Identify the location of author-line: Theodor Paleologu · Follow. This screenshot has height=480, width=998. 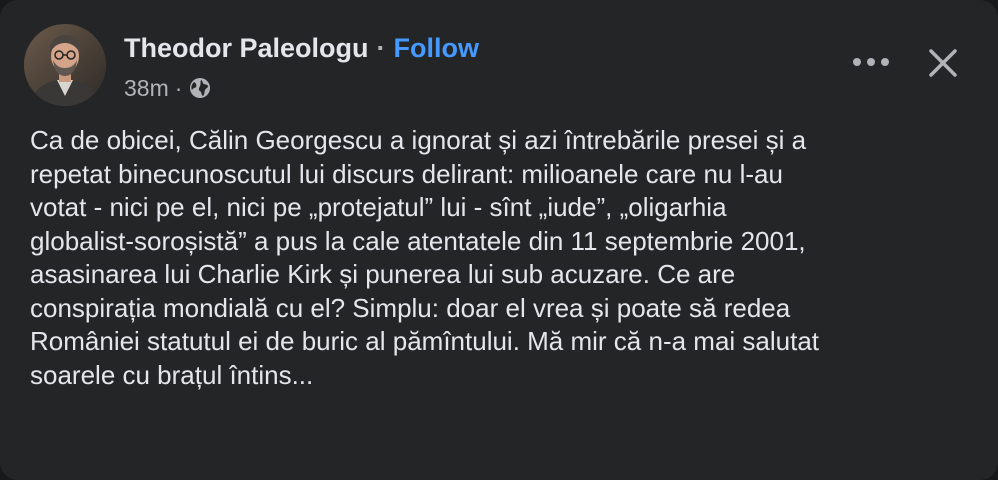
(301, 48).